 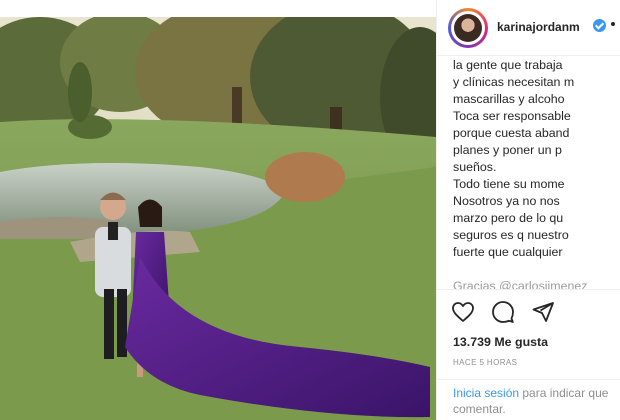 I want to click on avatar-image, so click(x=468, y=28).